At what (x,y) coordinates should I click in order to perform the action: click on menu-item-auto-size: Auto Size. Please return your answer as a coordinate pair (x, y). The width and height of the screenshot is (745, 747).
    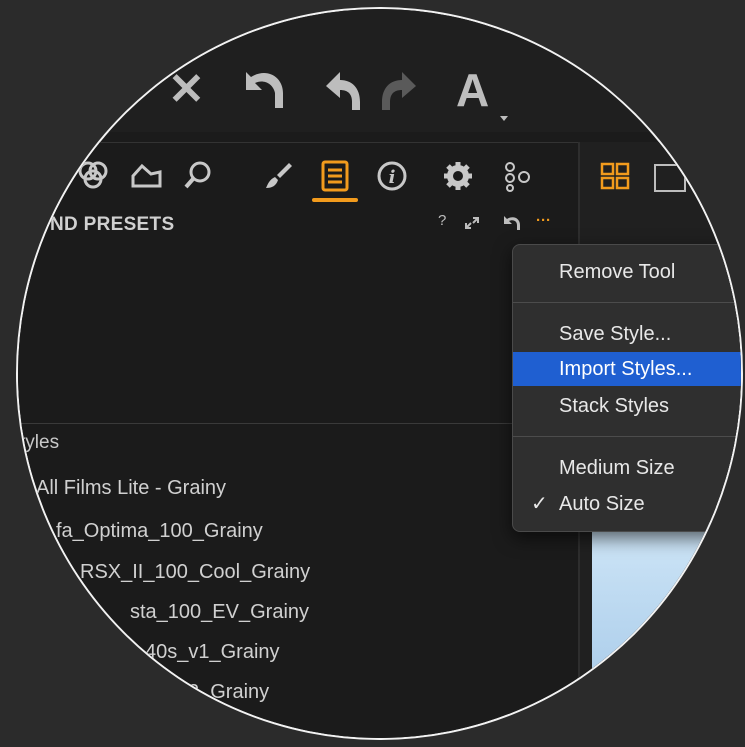
    Looking at the image, I should click on (650, 504).